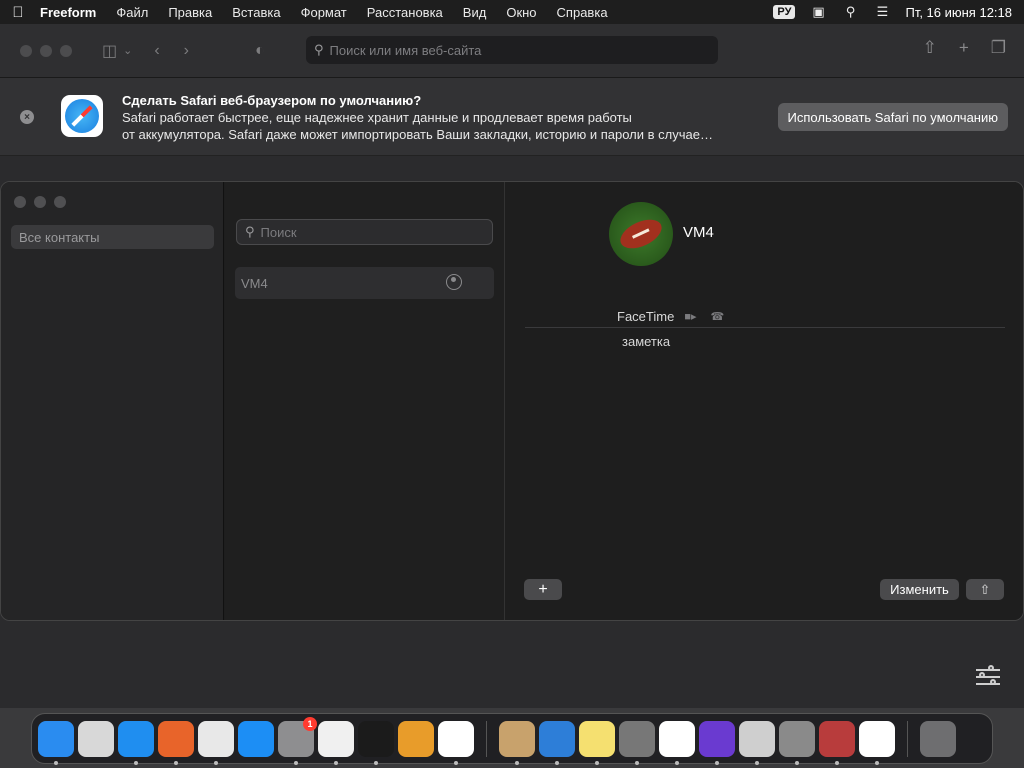  I want to click on contact-row-name: VM4, so click(254, 283).